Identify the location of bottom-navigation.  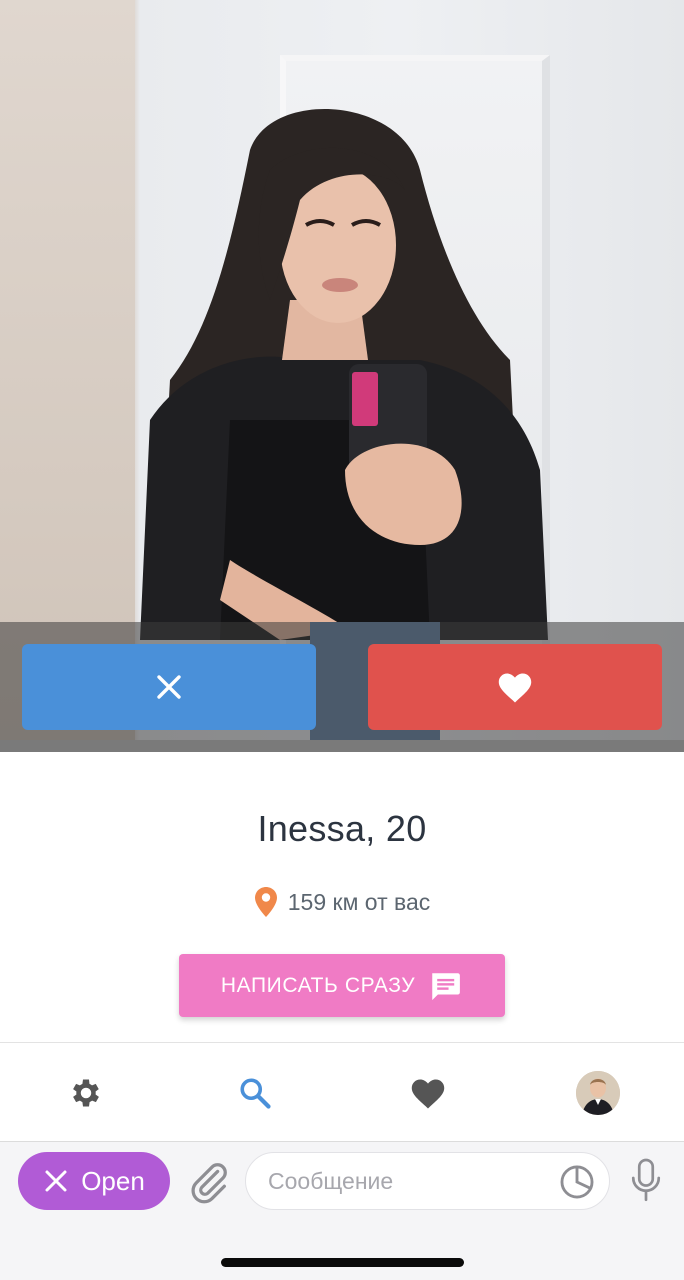
(342, 1092).